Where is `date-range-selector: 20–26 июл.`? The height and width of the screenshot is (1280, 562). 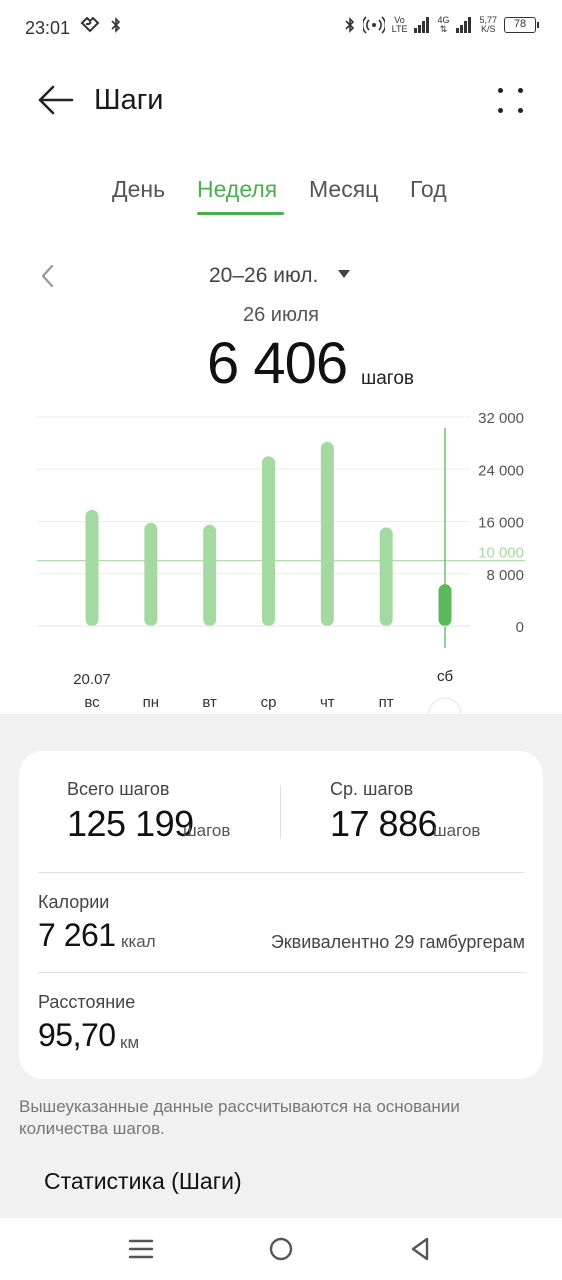 date-range-selector: 20–26 июл. is located at coordinates (281, 276).